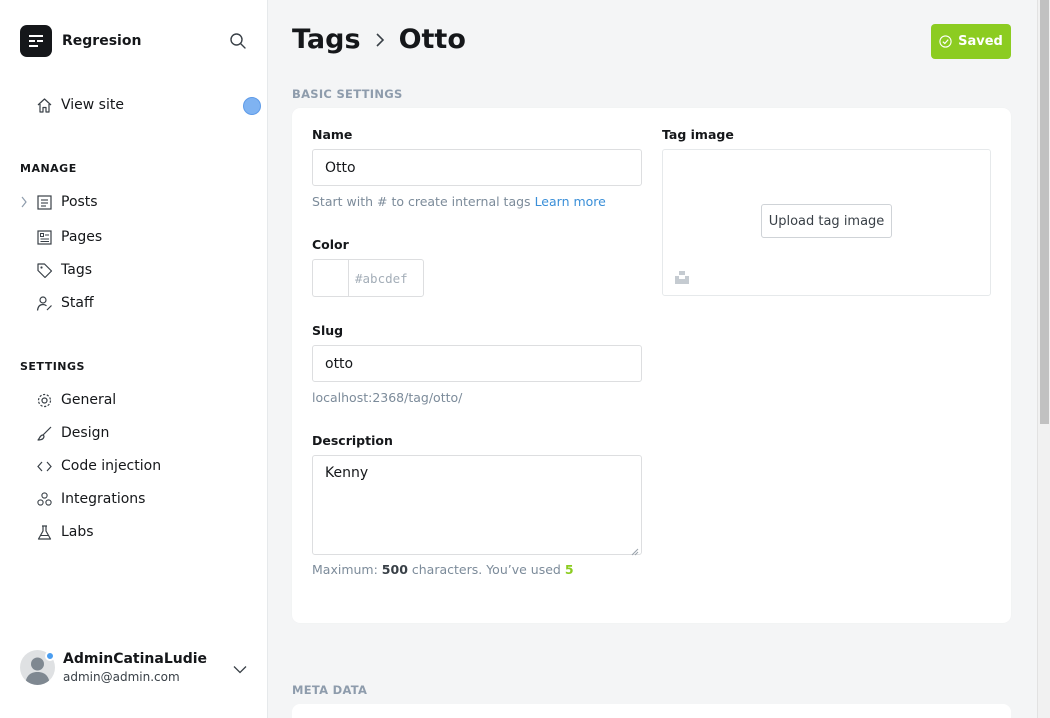 Image resolution: width=1050 pixels, height=718 pixels. Describe the element at coordinates (44, 400) in the screenshot. I see `gear-icon` at that location.